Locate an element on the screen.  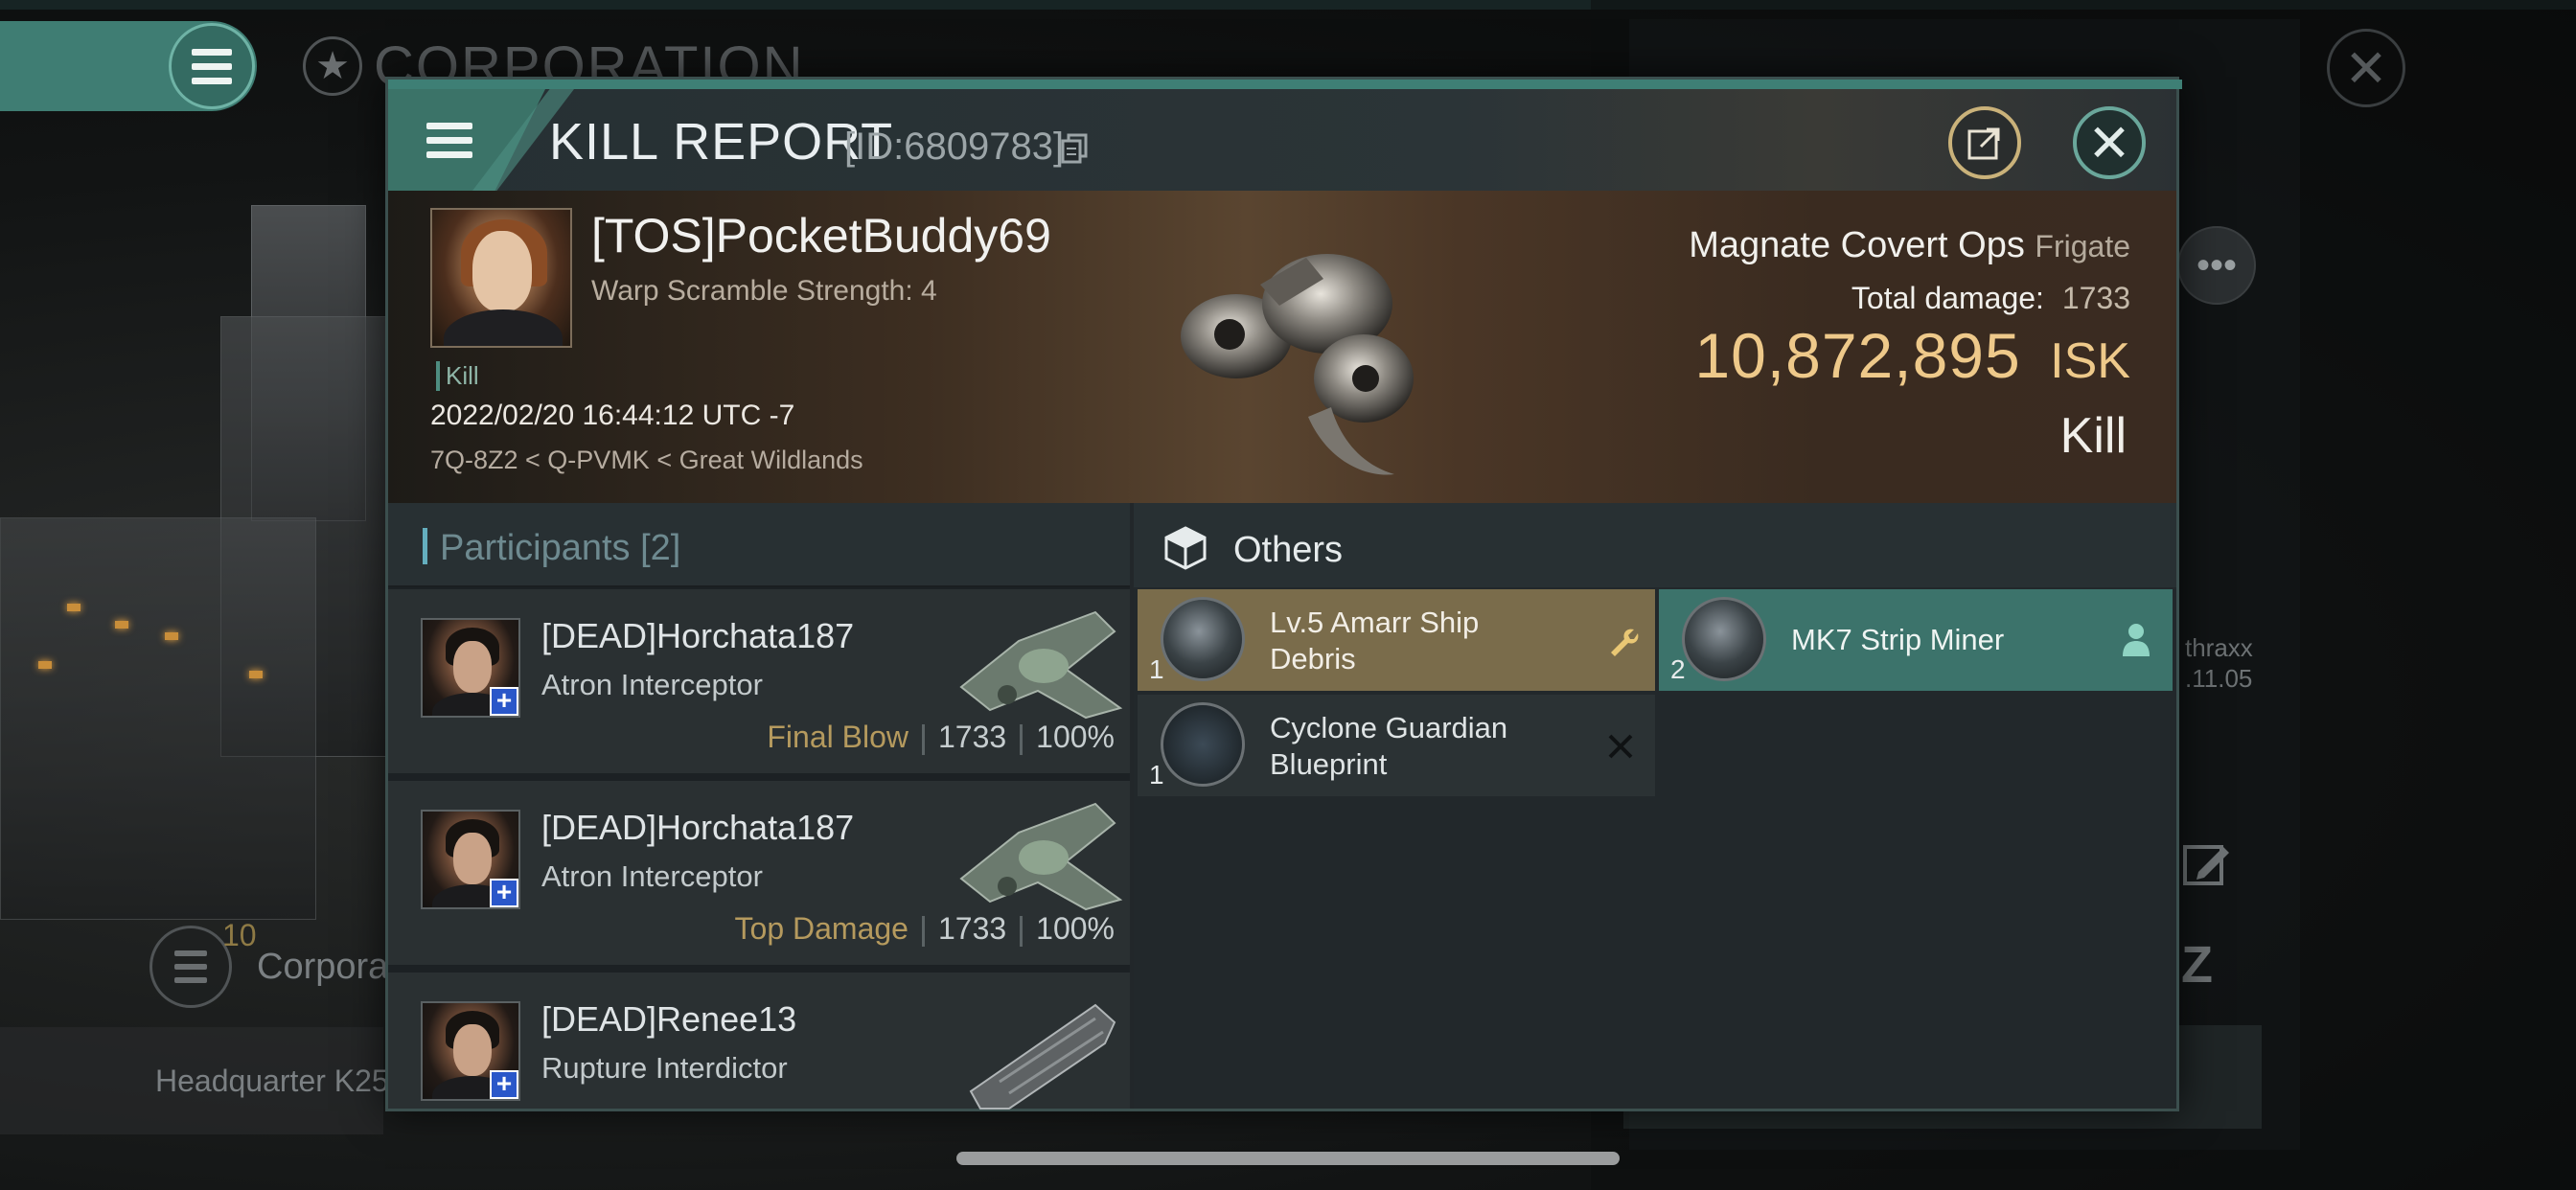
victim-ship-name: Magnate Covert Ops Frigate is located at coordinates (1909, 246).